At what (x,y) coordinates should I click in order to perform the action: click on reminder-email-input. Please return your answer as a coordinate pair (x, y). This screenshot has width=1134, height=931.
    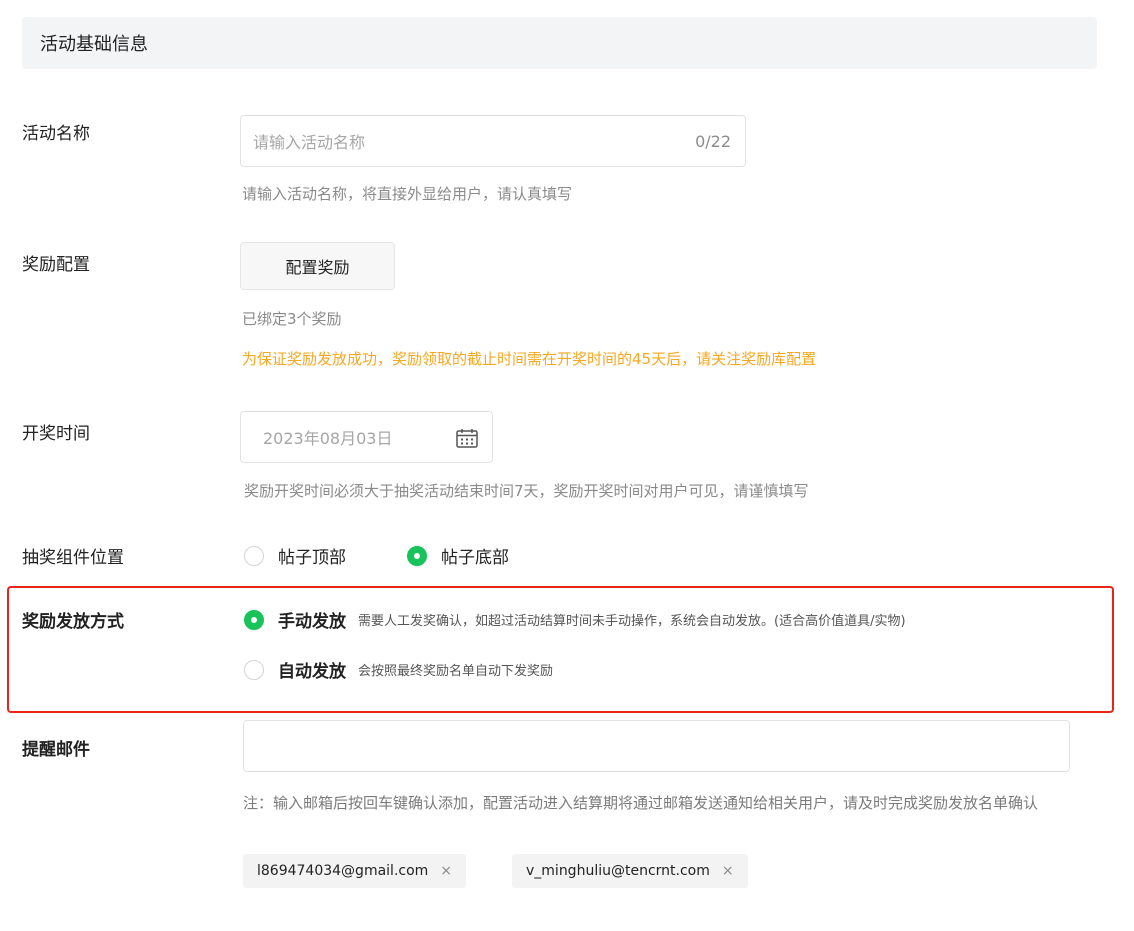
    Looking at the image, I should click on (656, 746).